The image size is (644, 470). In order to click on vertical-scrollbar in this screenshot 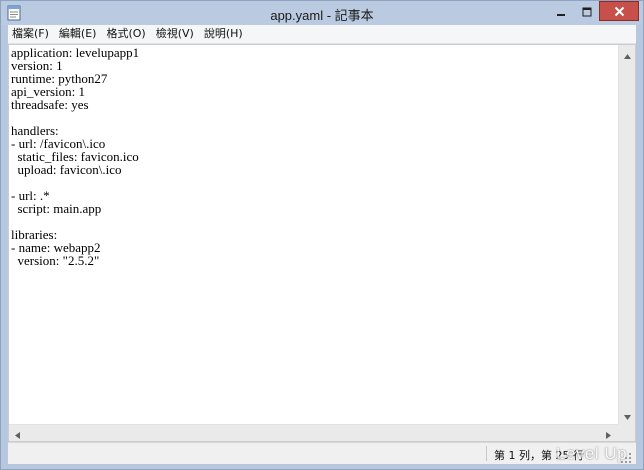, I will do `click(626, 234)`.